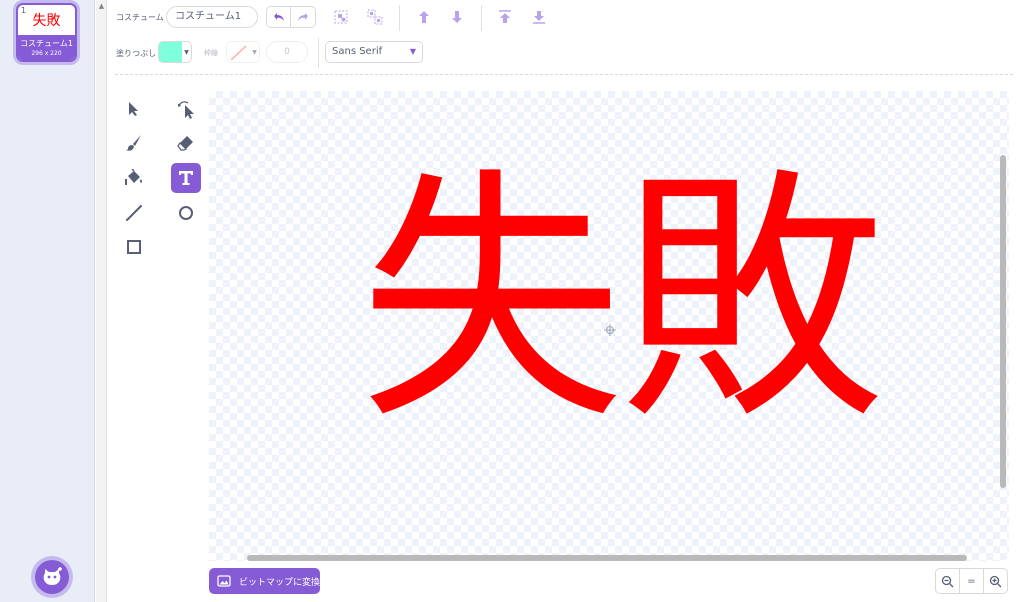  I want to click on front-button, so click(505, 17).